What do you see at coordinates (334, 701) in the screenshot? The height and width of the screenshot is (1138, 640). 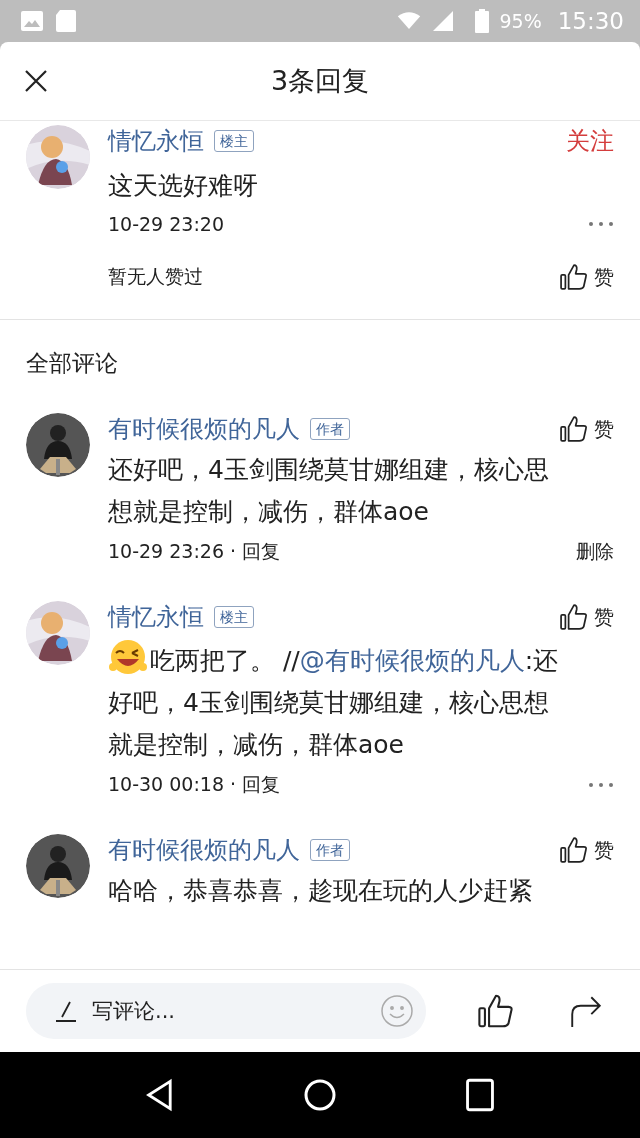 I see `comment-text: 吃两把了。 //@有时候很烦的凡人:还好吧，4玉剑围绕莫甘娜组建，核心思想就是控制，减伤，群体aoe` at bounding box center [334, 701].